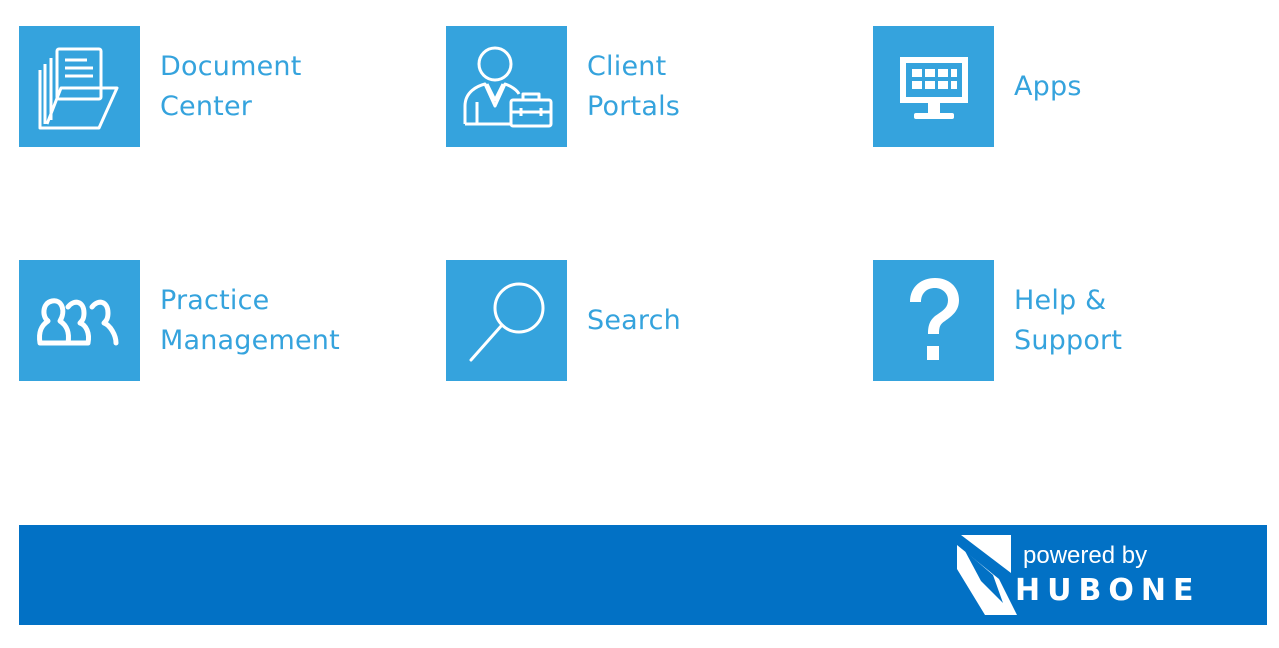 This screenshot has width=1279, height=648. I want to click on tile-client-portals: Client Portals, so click(563, 86).